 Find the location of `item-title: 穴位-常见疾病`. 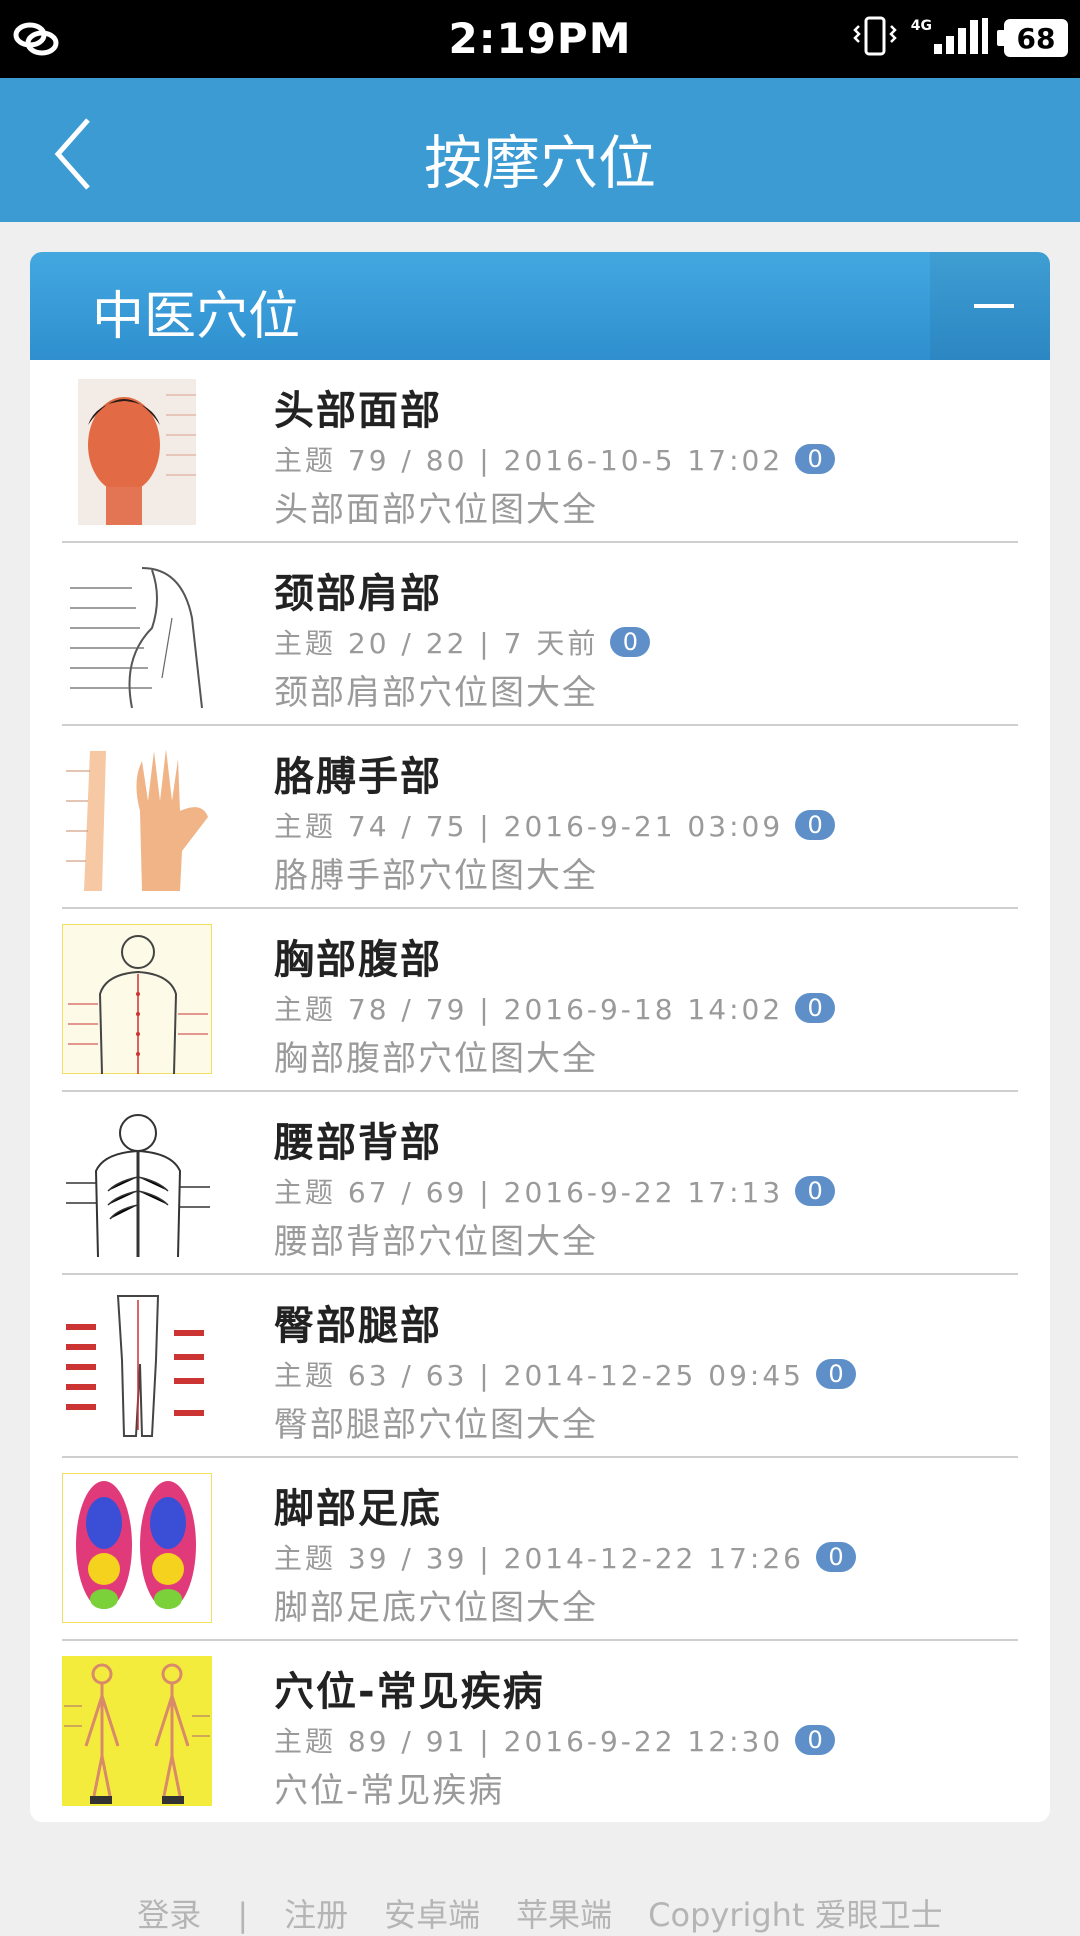

item-title: 穴位-常见疾病 is located at coordinates (409, 1692).